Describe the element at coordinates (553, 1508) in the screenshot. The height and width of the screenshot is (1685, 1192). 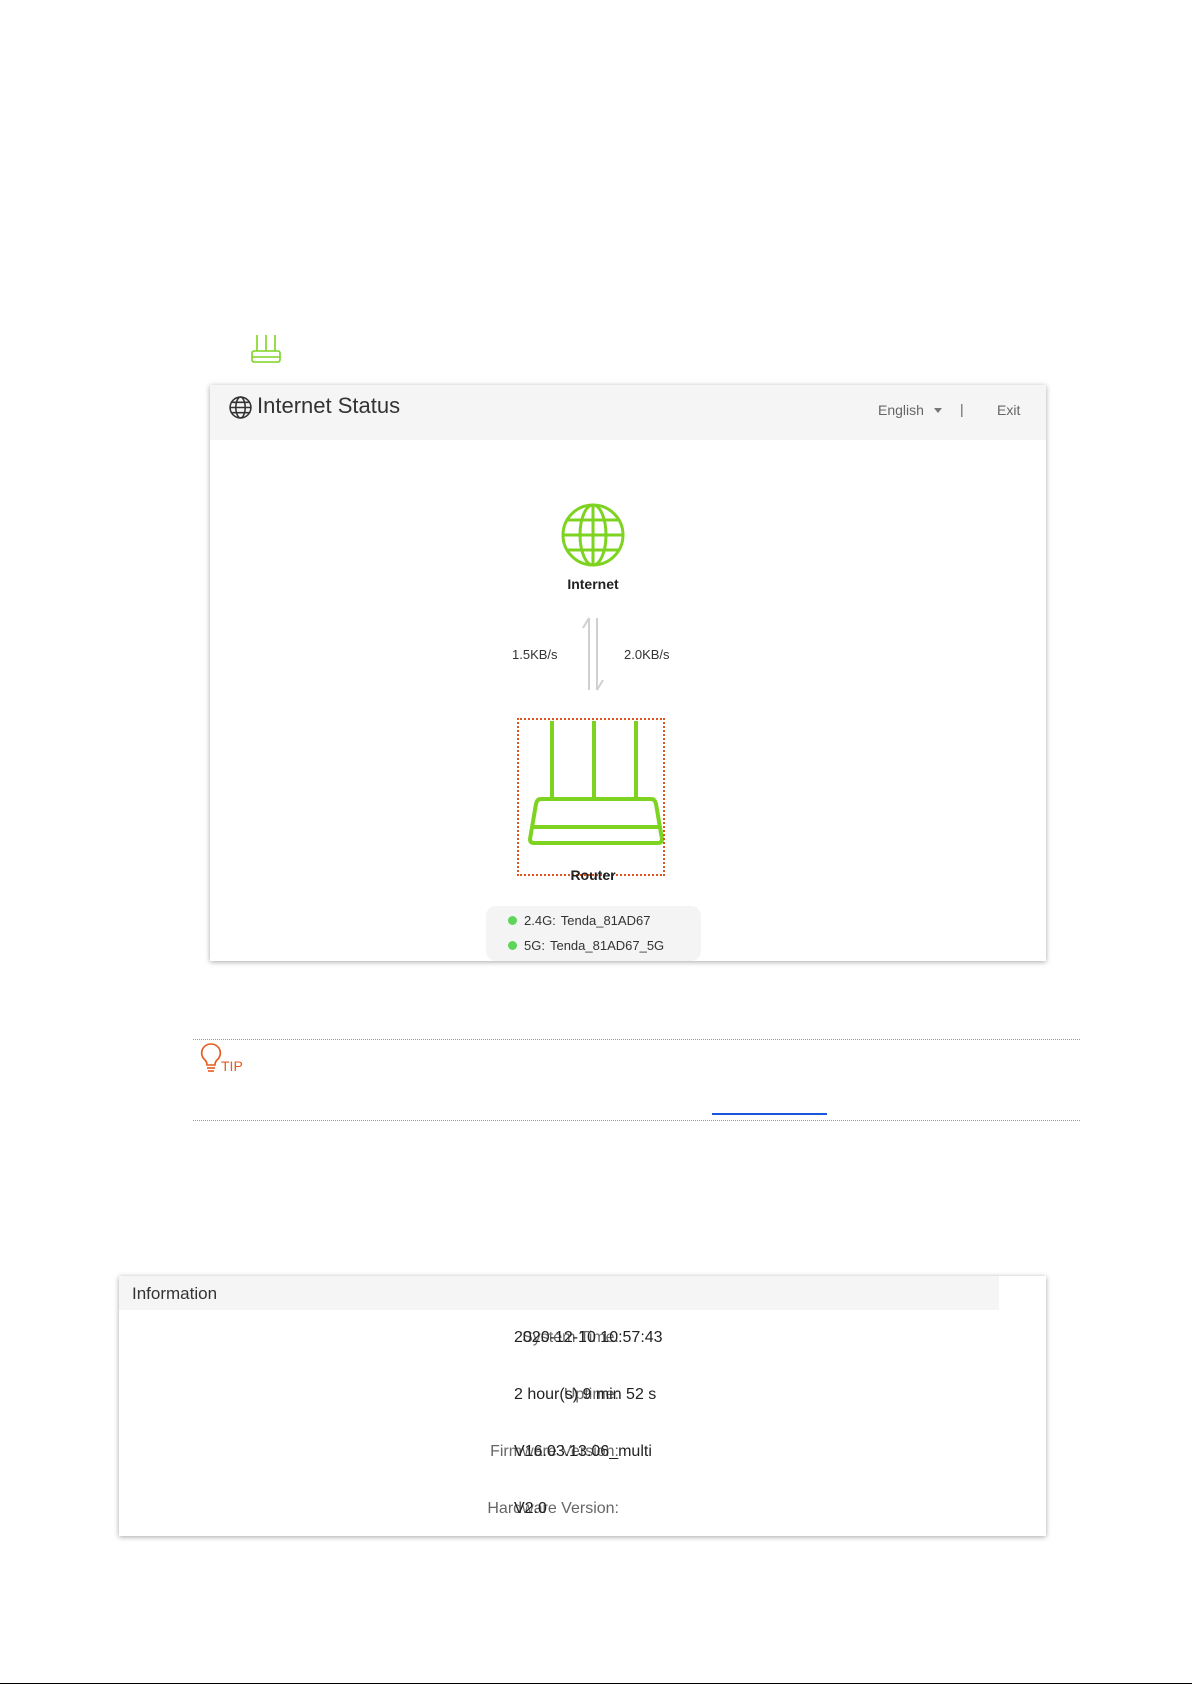
I see `info-label: Hardware Version:` at that location.